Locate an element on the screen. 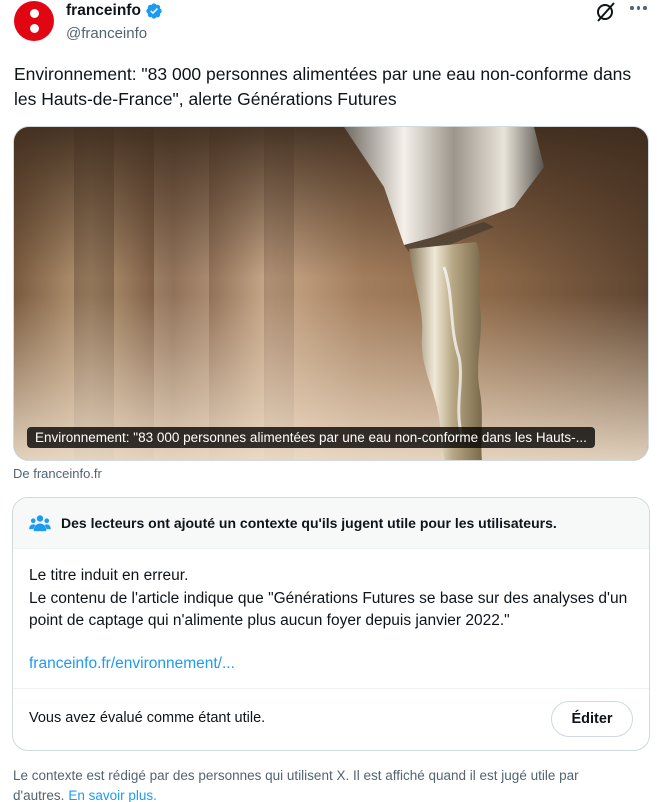 This screenshot has width=657, height=802. avatar is located at coordinates (34, 21).